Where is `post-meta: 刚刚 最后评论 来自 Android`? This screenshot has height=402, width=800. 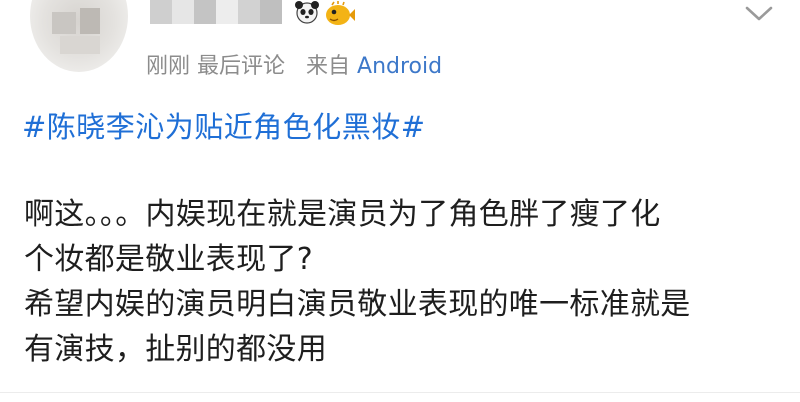 post-meta: 刚刚 最后评论 来自 Android is located at coordinates (294, 64).